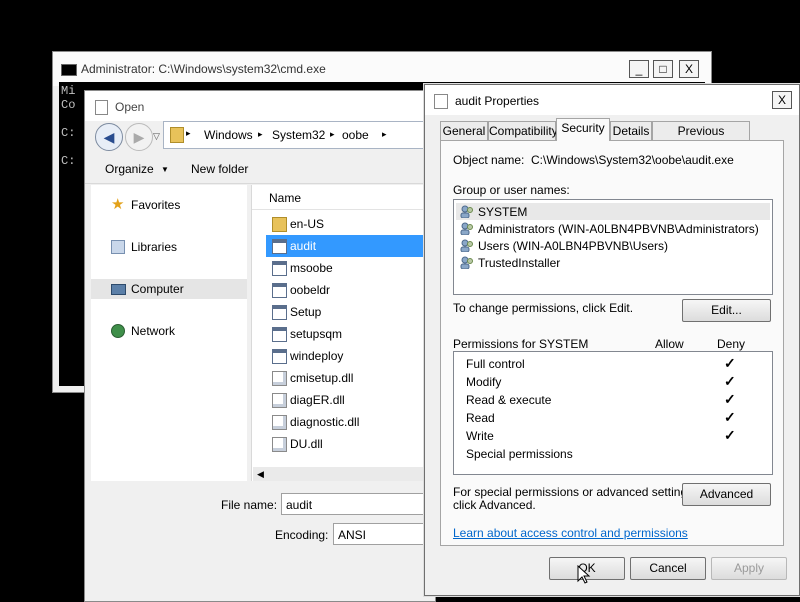  What do you see at coordinates (154, 247) in the screenshot?
I see `nav-label: Libraries` at bounding box center [154, 247].